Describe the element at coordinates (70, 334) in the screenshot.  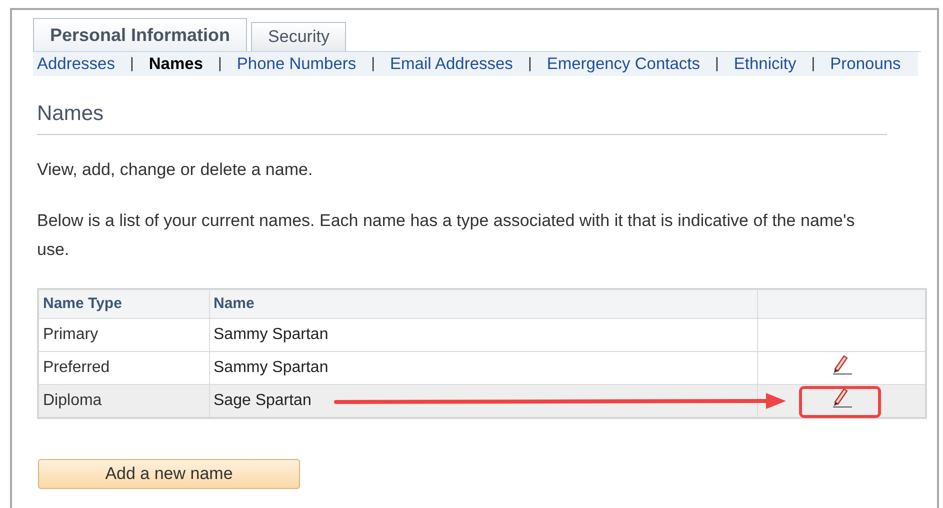
I see `name-type-text: Primary` at that location.